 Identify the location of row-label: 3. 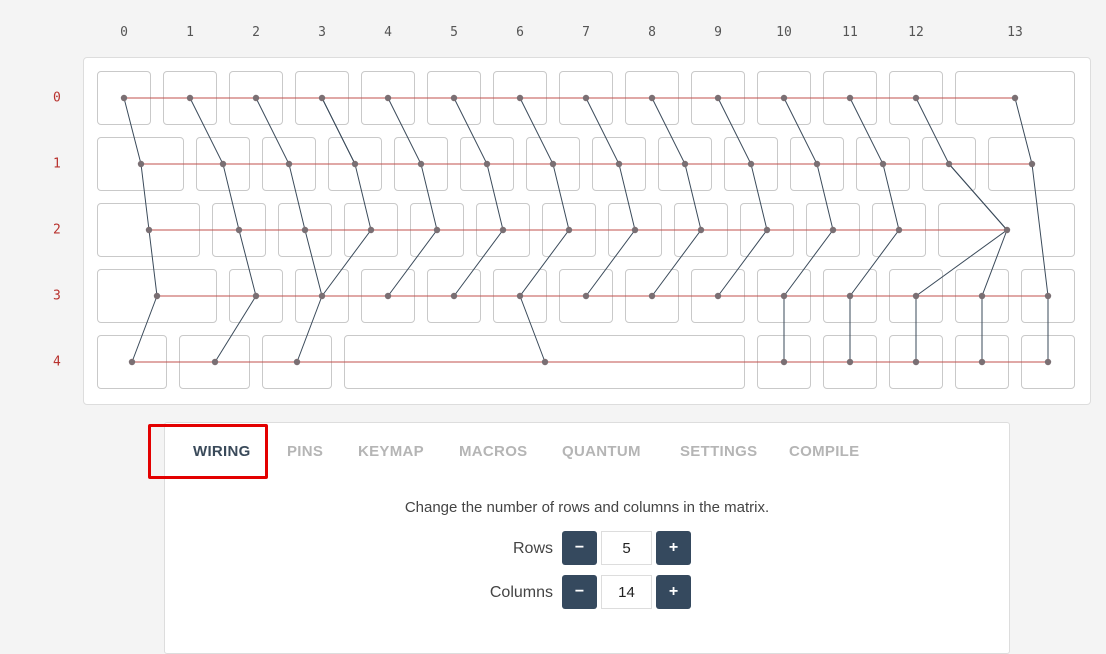
(57, 296).